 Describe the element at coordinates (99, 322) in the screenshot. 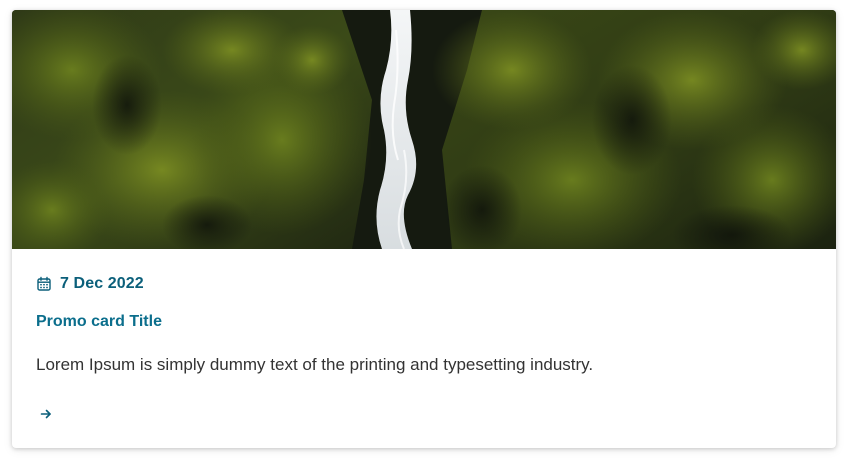

I see `card-title: Promo card Title` at that location.